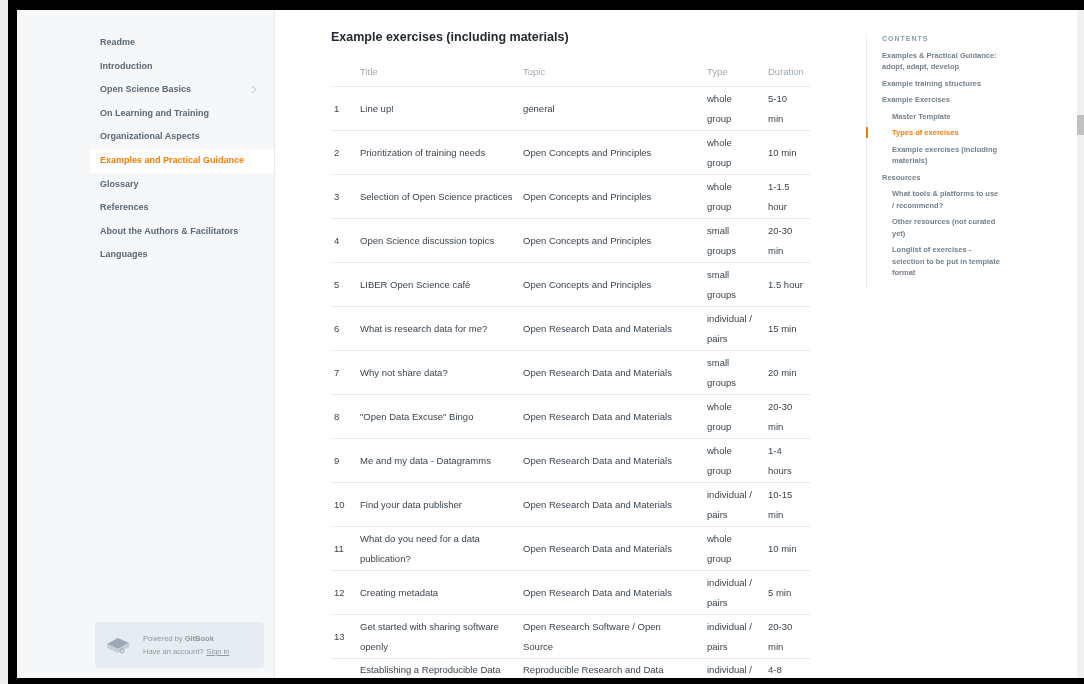 This screenshot has height=684, width=1084. I want to click on nav-item: About the Authors & Facilitators, so click(182, 231).